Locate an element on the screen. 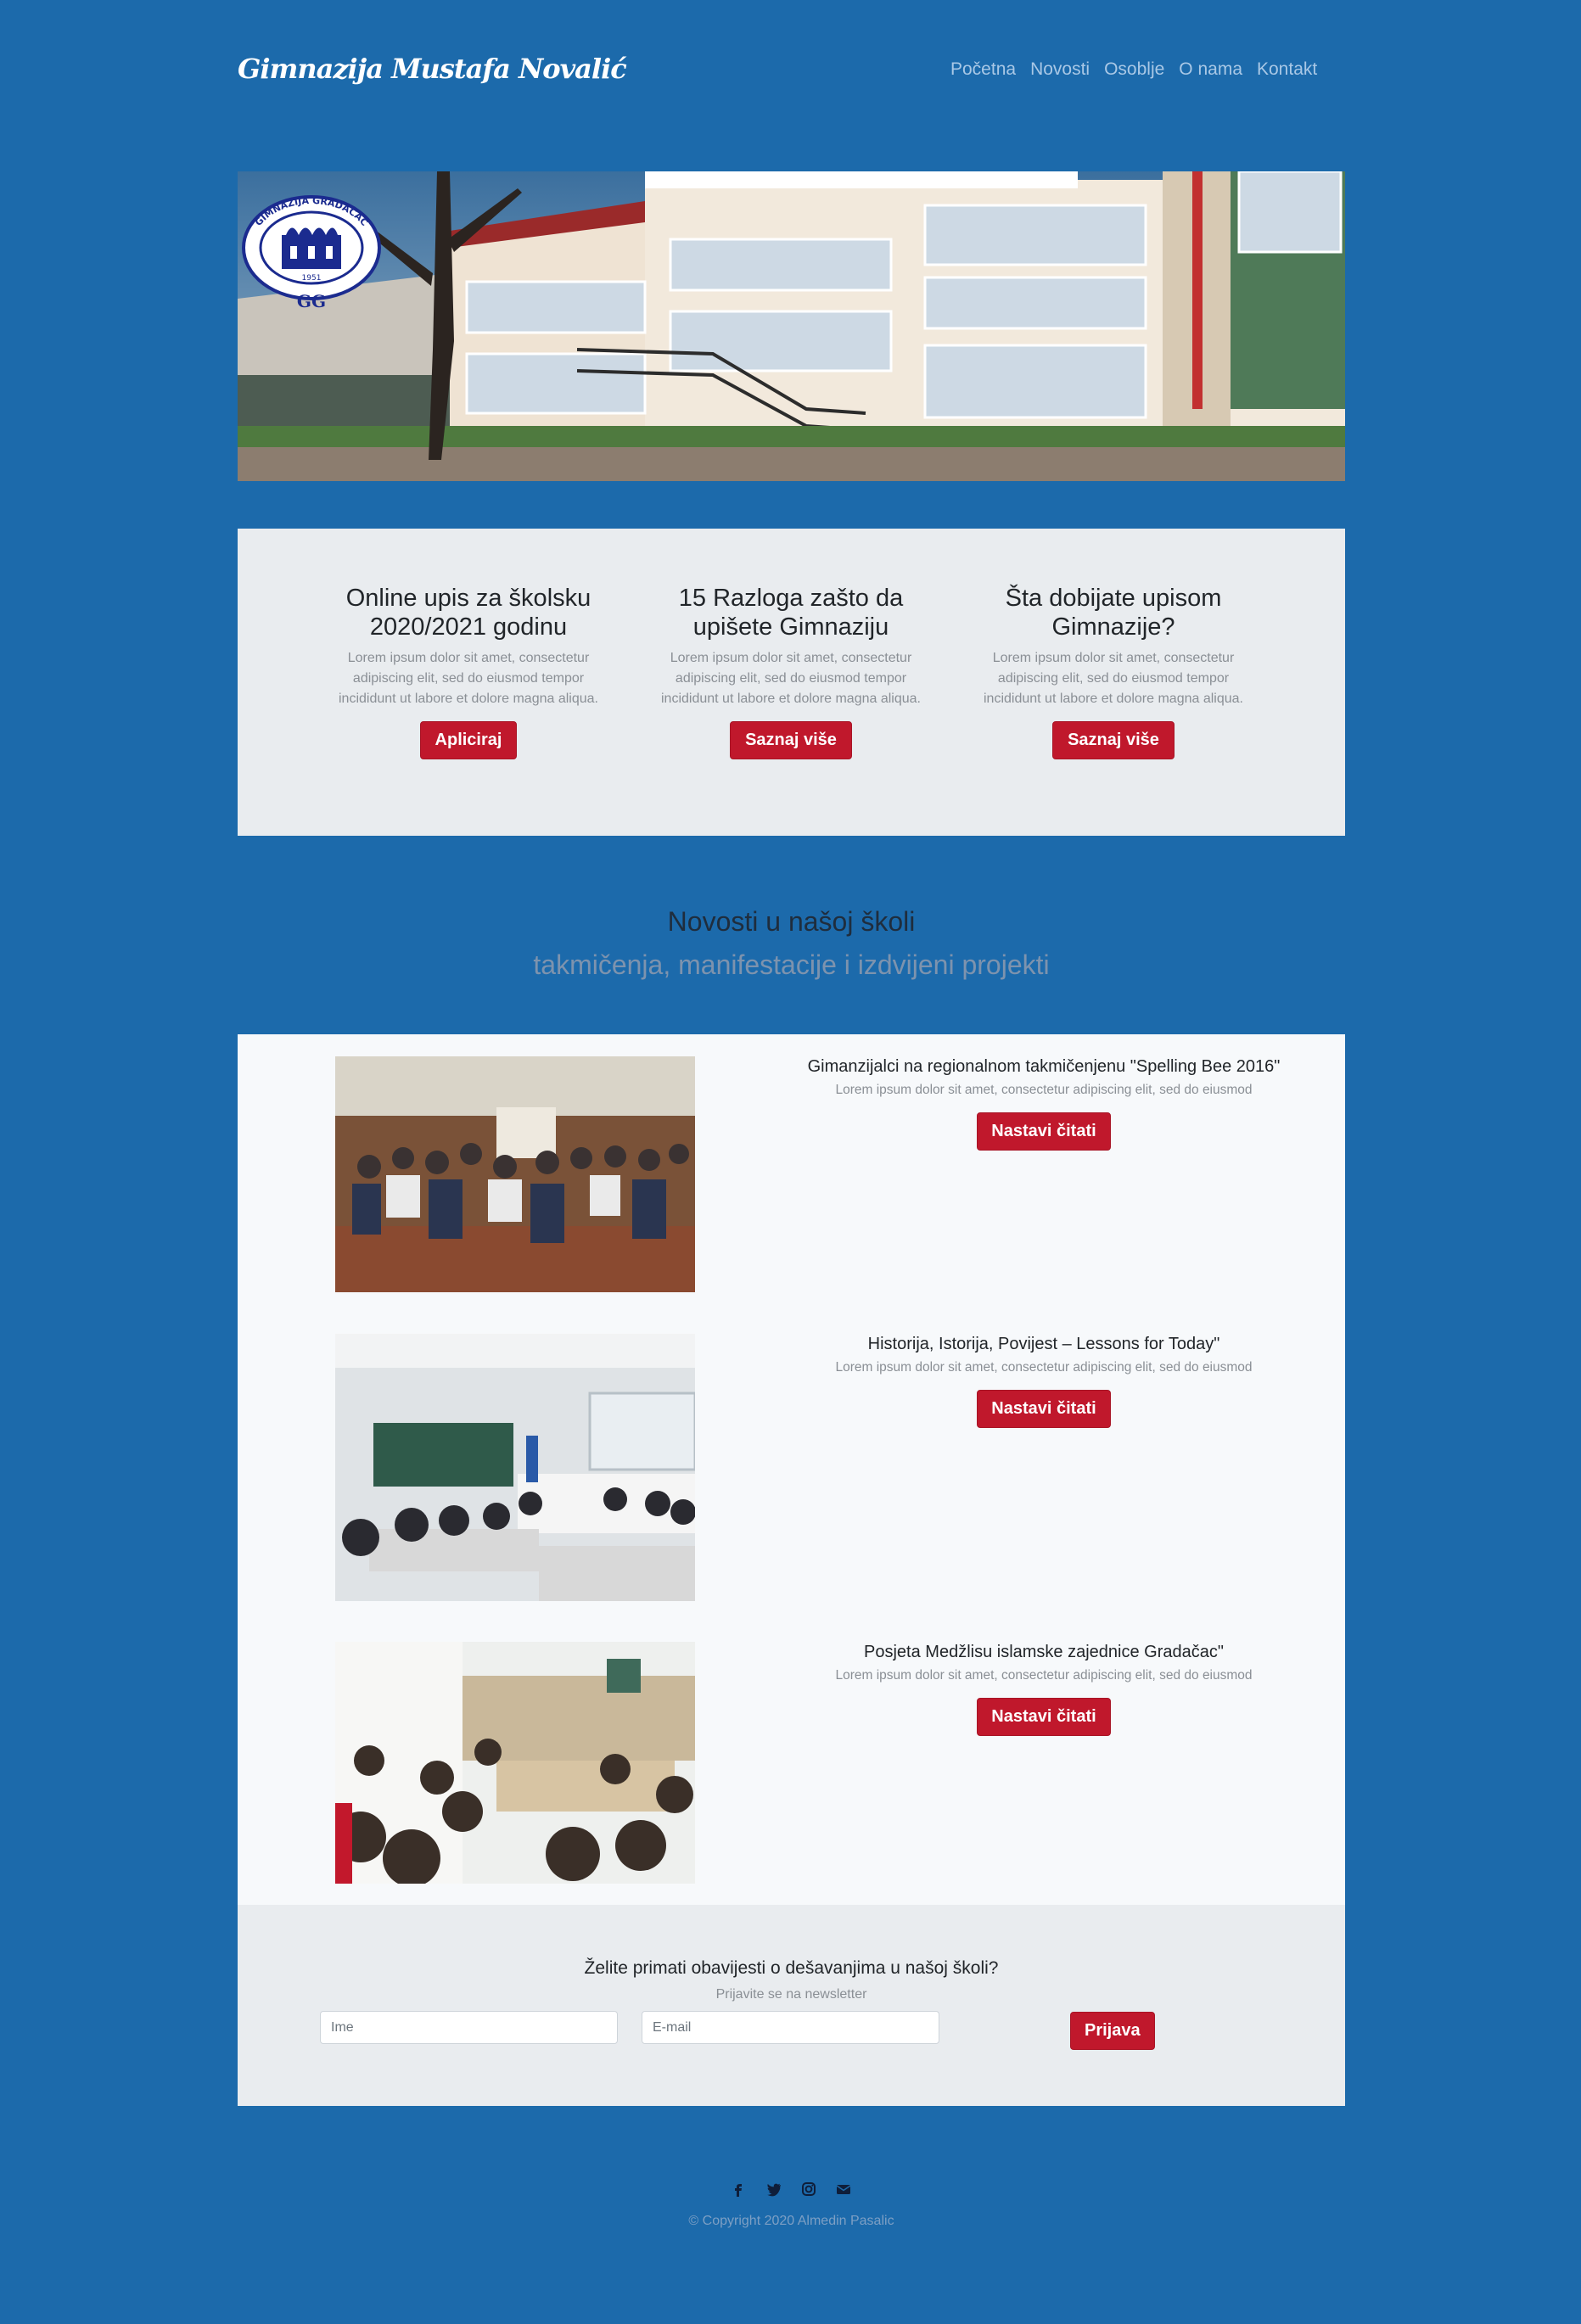  feature-title: 15 Razloga zašto da upišete Gimnaziju is located at coordinates (791, 613).